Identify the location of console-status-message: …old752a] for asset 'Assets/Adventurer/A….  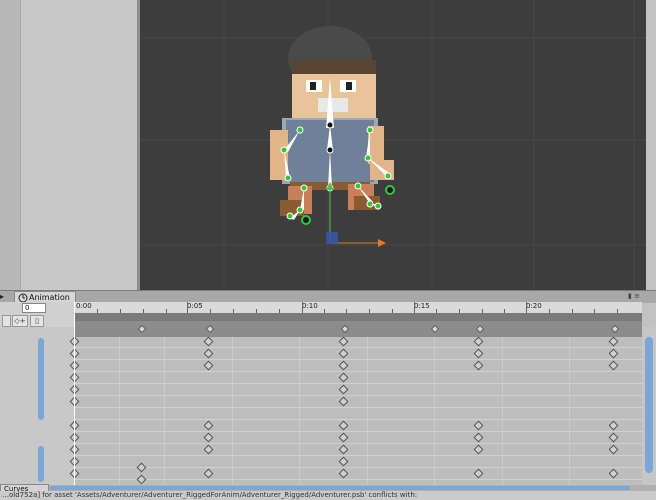
(328, 495).